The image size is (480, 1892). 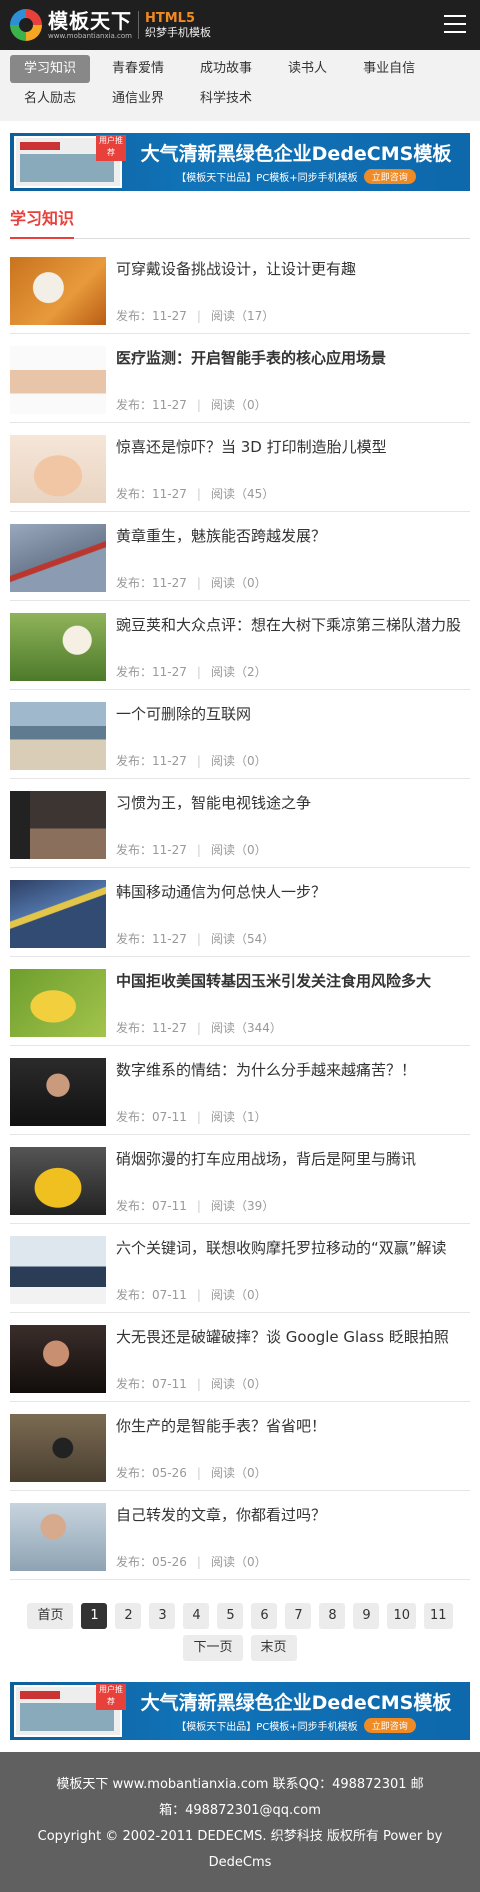 I want to click on pager-page-11: 11, so click(x=438, y=1616).